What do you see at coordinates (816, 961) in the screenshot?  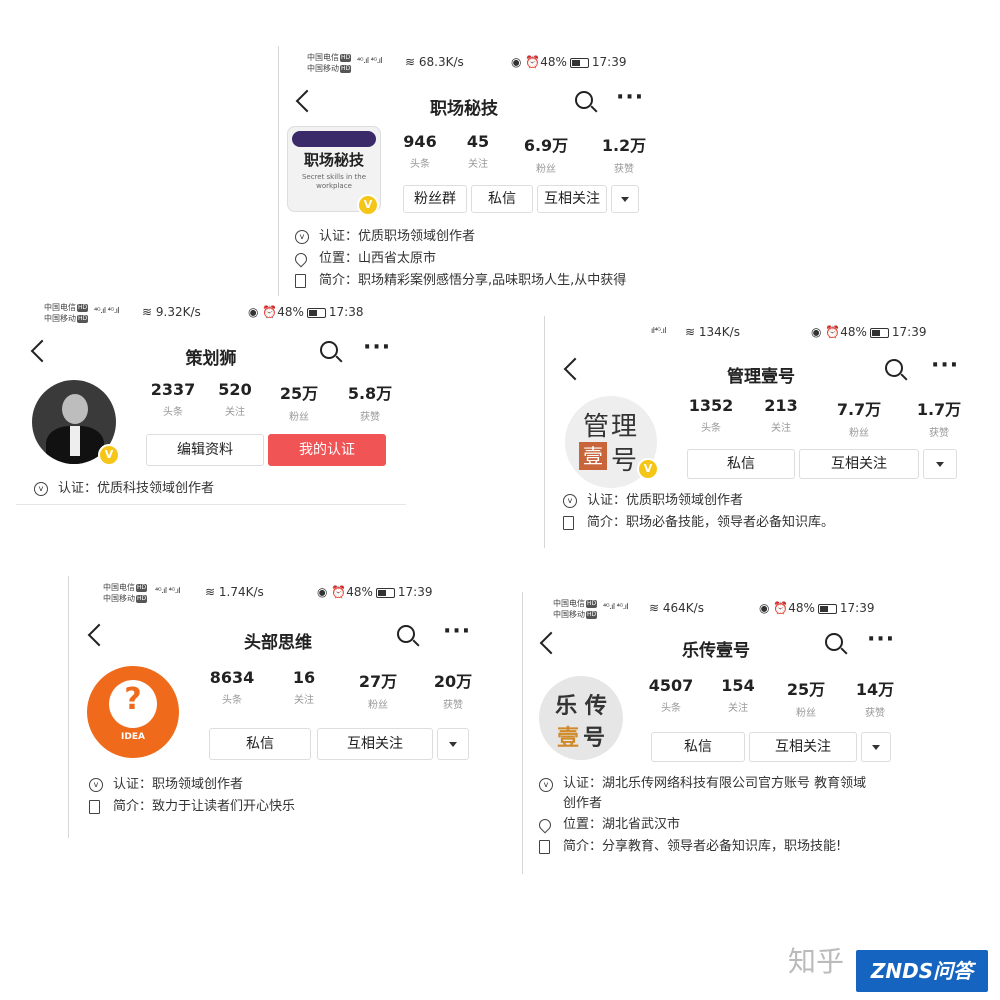 I see `zhihu-watermark: 知乎` at bounding box center [816, 961].